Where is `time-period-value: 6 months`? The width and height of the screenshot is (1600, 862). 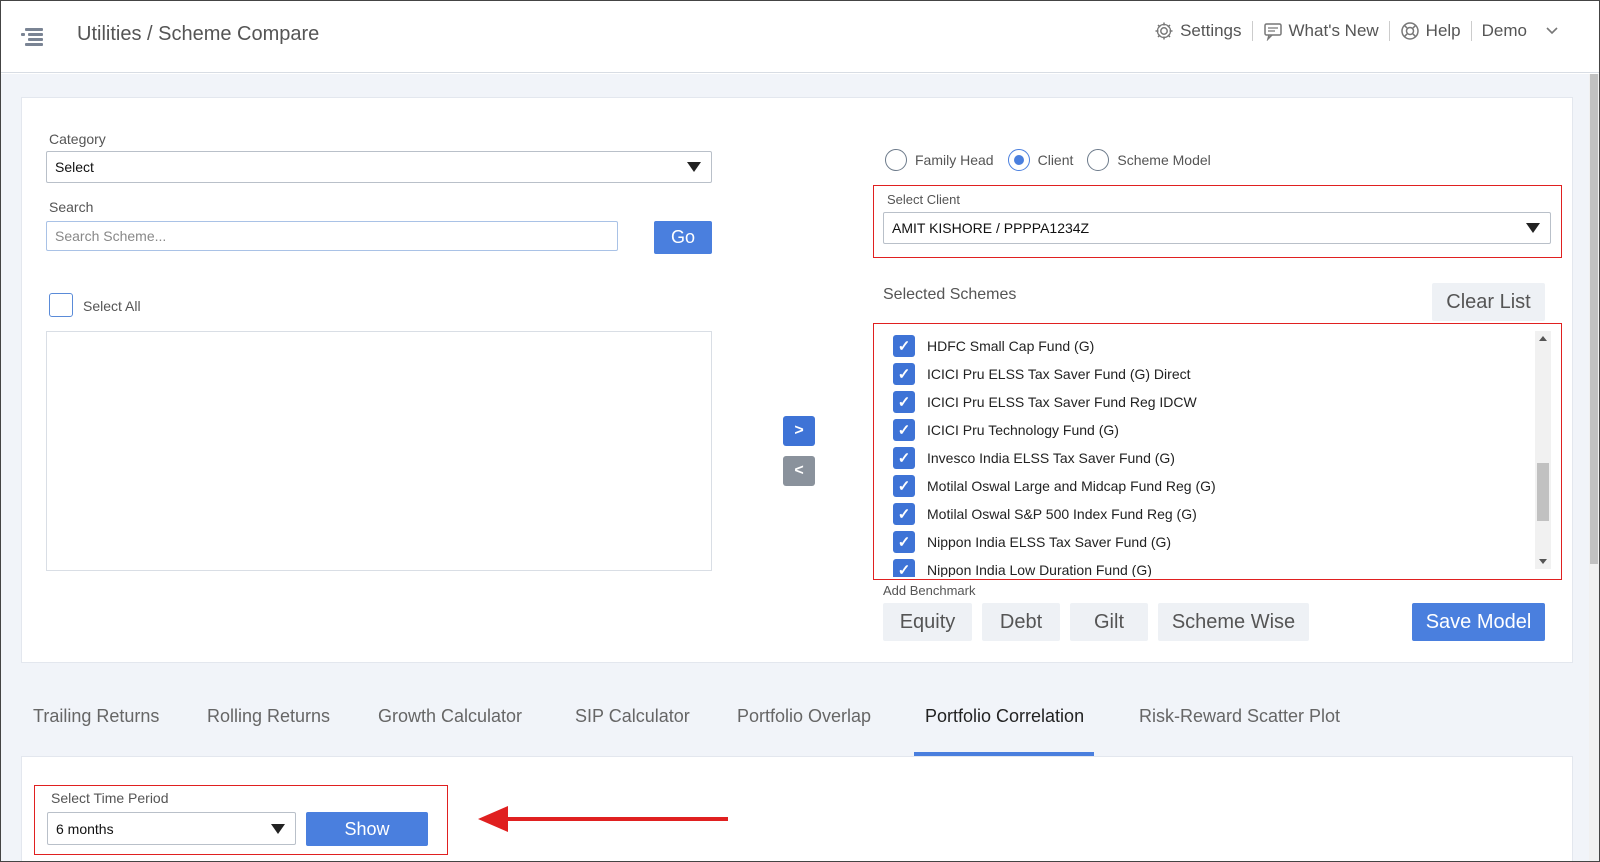 time-period-value: 6 months is located at coordinates (85, 828).